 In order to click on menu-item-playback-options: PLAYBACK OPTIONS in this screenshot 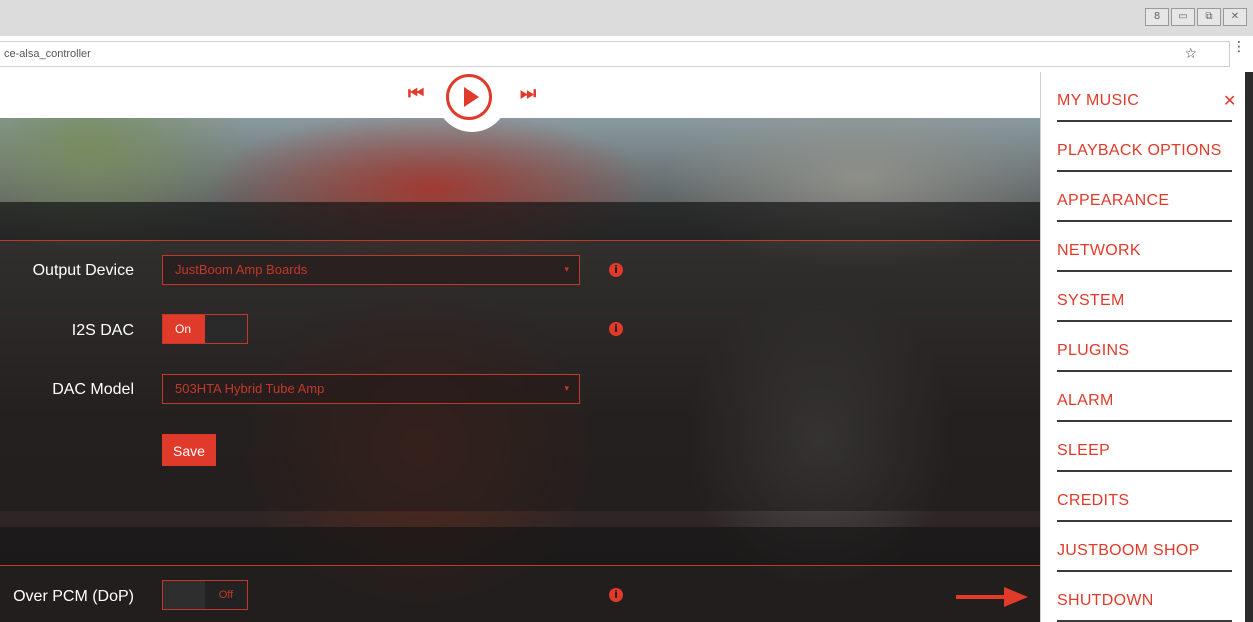, I will do `click(1144, 147)`.